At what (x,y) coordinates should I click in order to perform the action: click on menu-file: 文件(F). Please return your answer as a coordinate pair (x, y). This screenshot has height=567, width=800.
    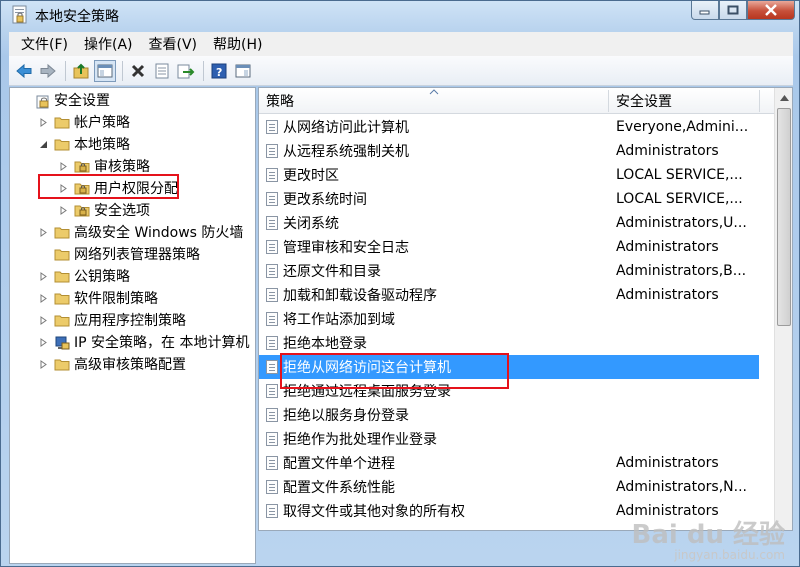
    Looking at the image, I should click on (44, 44).